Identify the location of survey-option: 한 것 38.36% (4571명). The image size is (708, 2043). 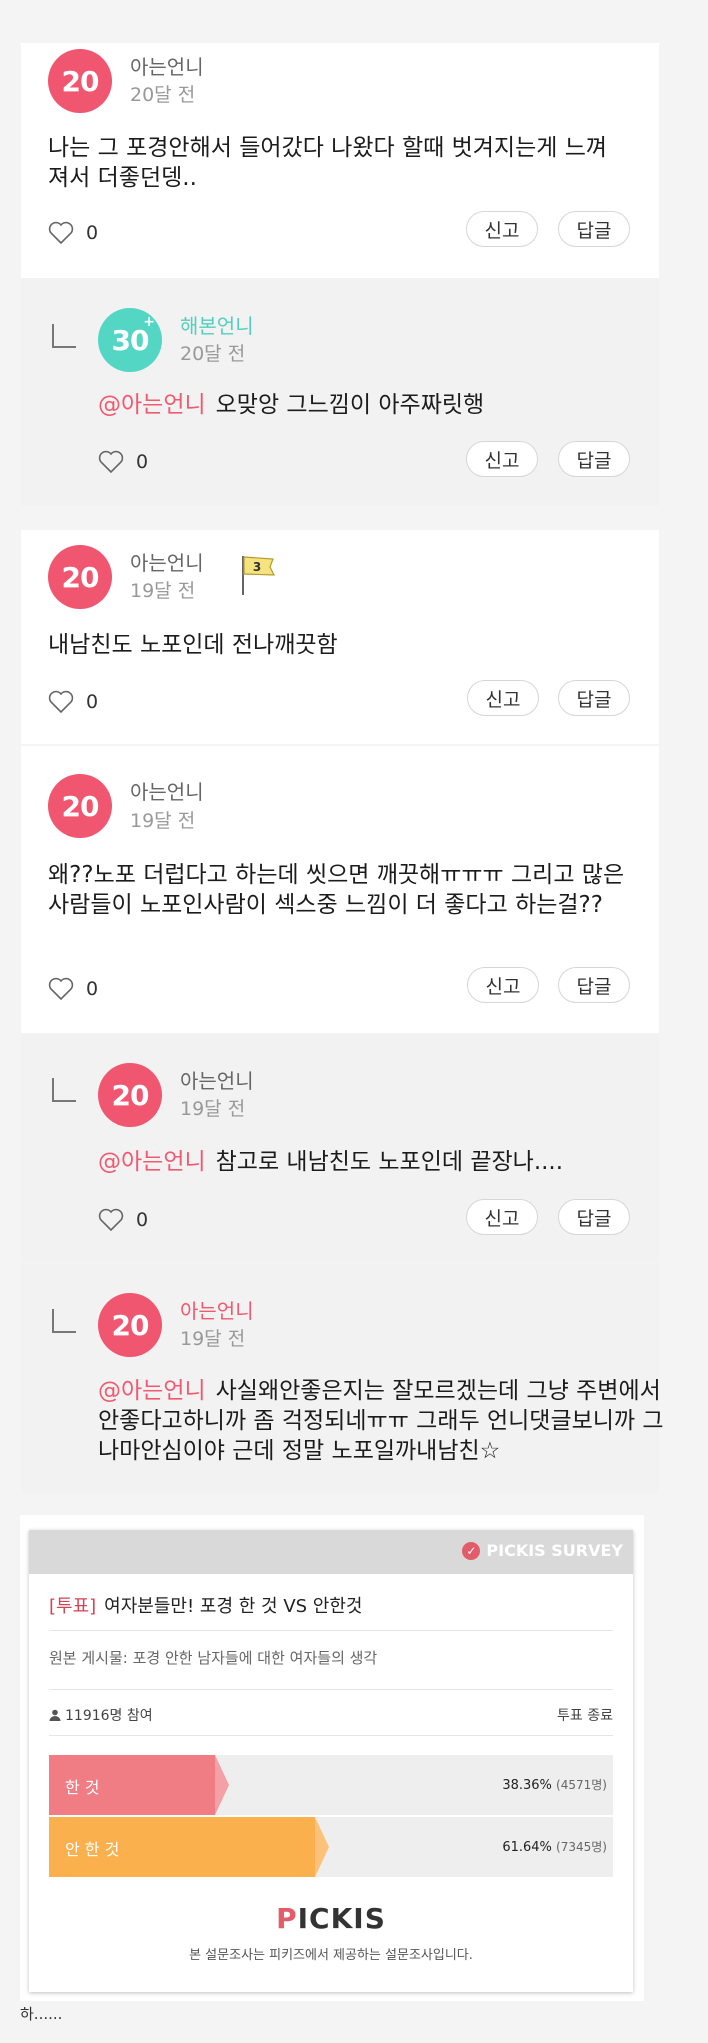
(331, 1785).